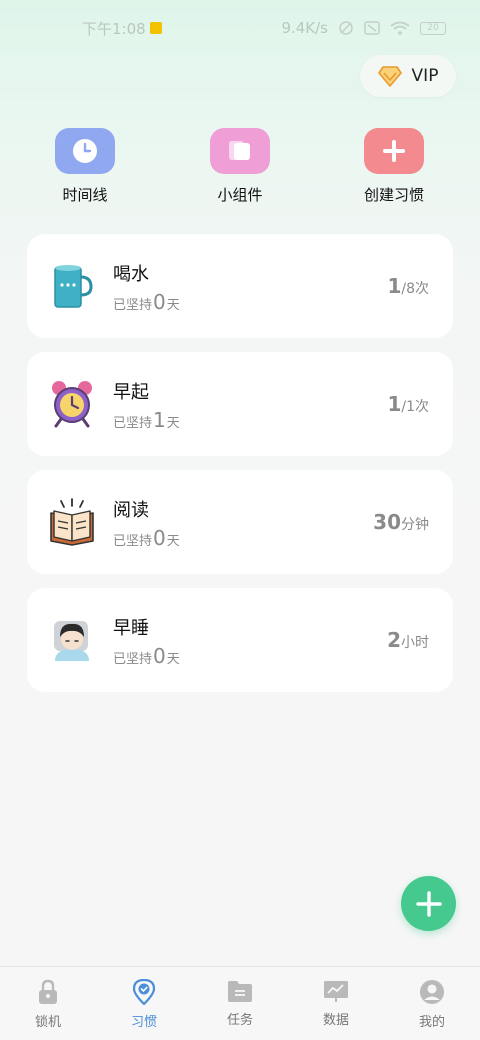 Image resolution: width=480 pixels, height=1040 pixels. I want to click on nav-label: 数据, so click(335, 1020).